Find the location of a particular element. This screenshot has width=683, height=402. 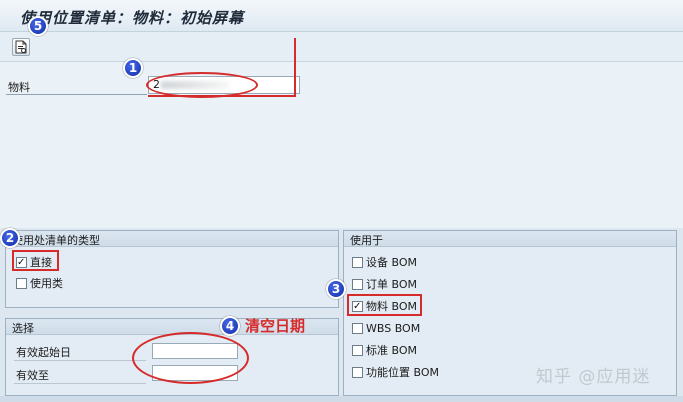

annotation-red-line-vertical is located at coordinates (295, 67).